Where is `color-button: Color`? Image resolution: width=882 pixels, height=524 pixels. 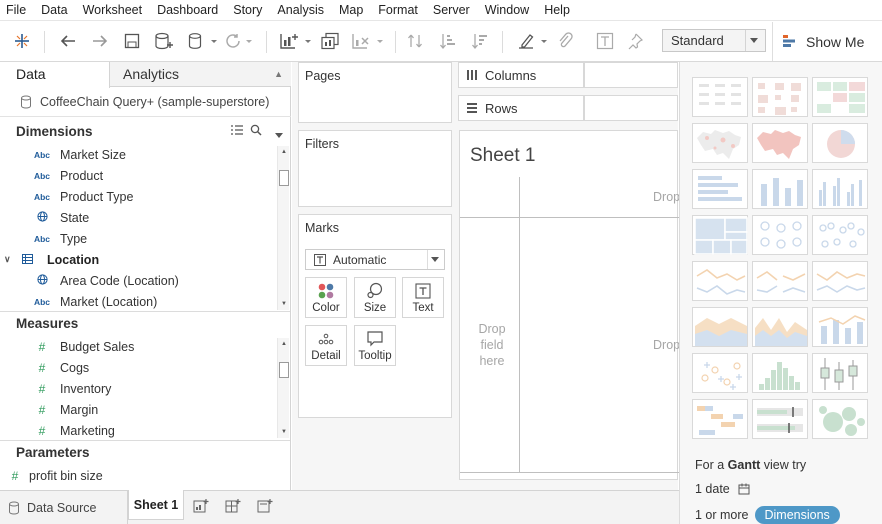
color-button: Color is located at coordinates (326, 297).